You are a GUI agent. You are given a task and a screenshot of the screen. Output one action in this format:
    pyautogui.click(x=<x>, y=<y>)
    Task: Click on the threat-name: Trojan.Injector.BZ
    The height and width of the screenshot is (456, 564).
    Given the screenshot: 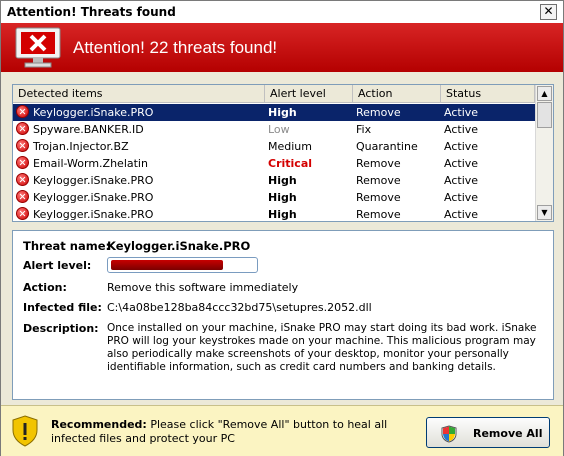 What is the action you would take?
    pyautogui.click(x=81, y=146)
    